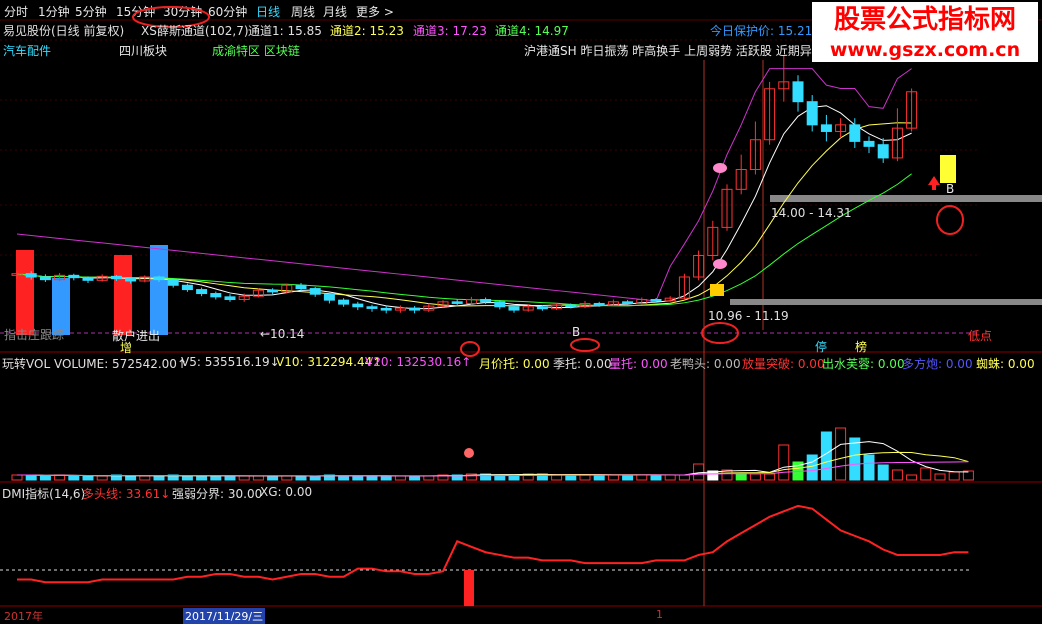 The image size is (1042, 624). I want to click on watermark-title: 股票公式指标网, so click(925, 20).